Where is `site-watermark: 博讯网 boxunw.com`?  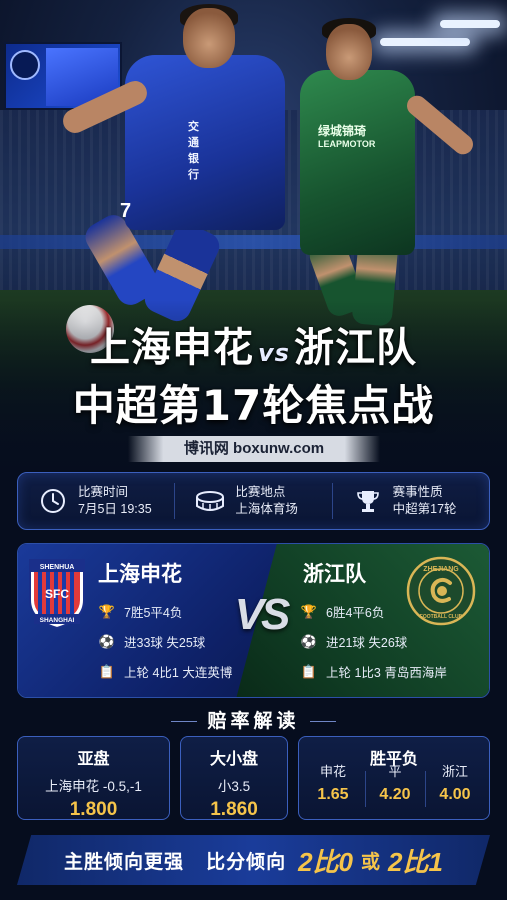
site-watermark: 博讯网 boxunw.com is located at coordinates (254, 449).